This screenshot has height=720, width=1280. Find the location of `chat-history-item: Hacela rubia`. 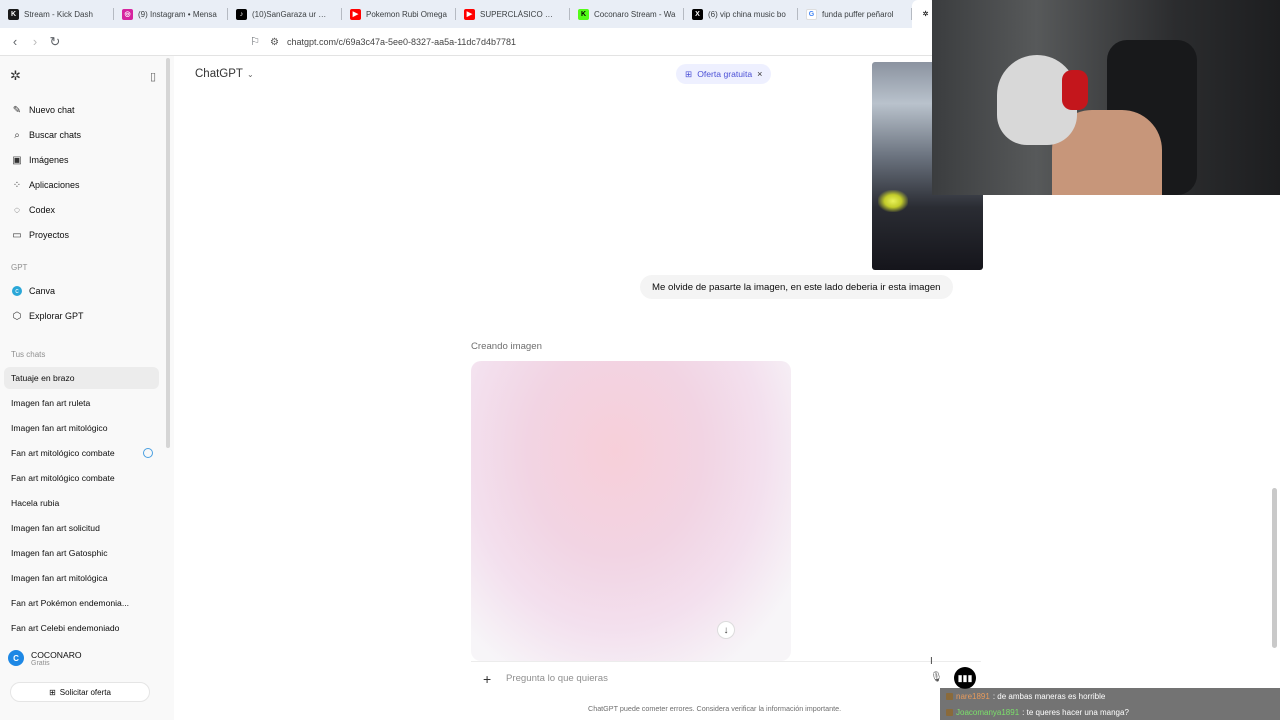

chat-history-item: Hacela rubia is located at coordinates (81, 503).